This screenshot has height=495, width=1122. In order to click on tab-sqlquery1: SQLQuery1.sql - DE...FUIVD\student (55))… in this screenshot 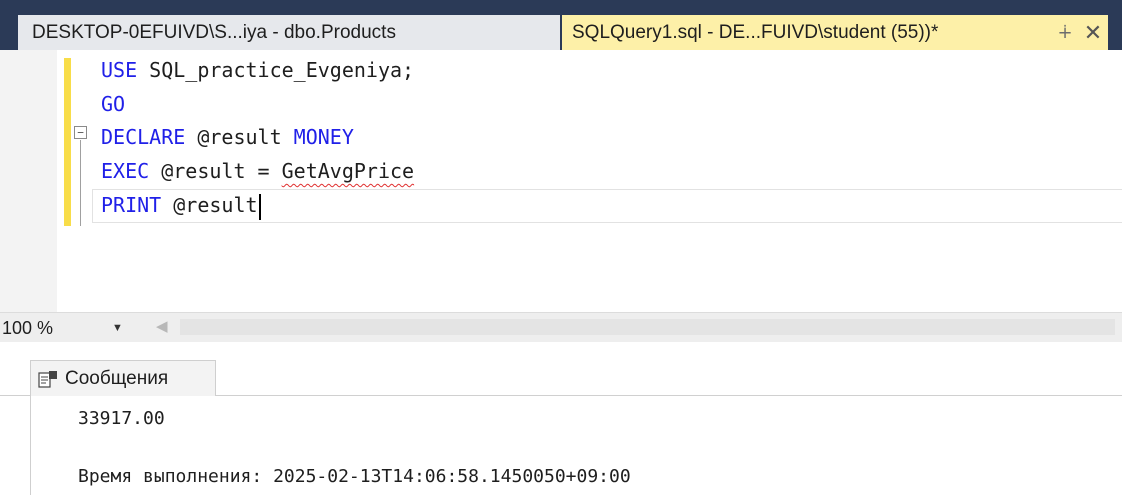, I will do `click(835, 32)`.